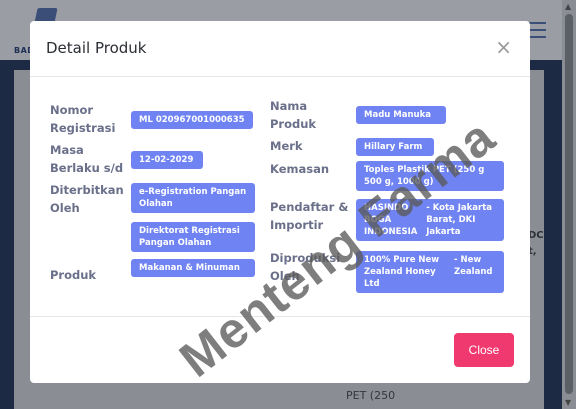 The height and width of the screenshot is (409, 576). I want to click on diterbitkan-oleh-label: Diterbitkan Oleh, so click(87, 199).